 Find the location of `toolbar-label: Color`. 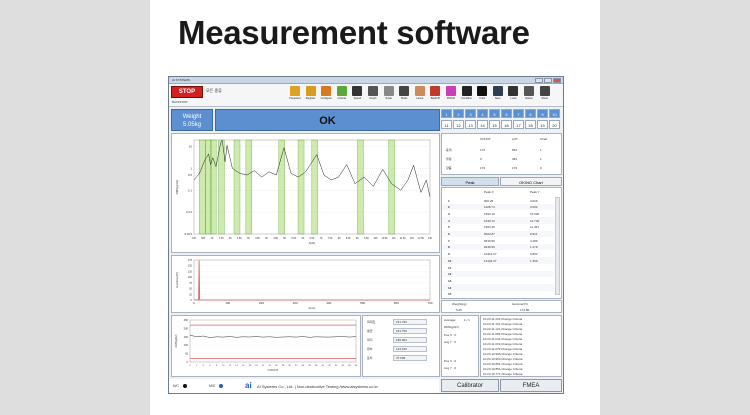

toolbar-label: Color is located at coordinates (482, 98).